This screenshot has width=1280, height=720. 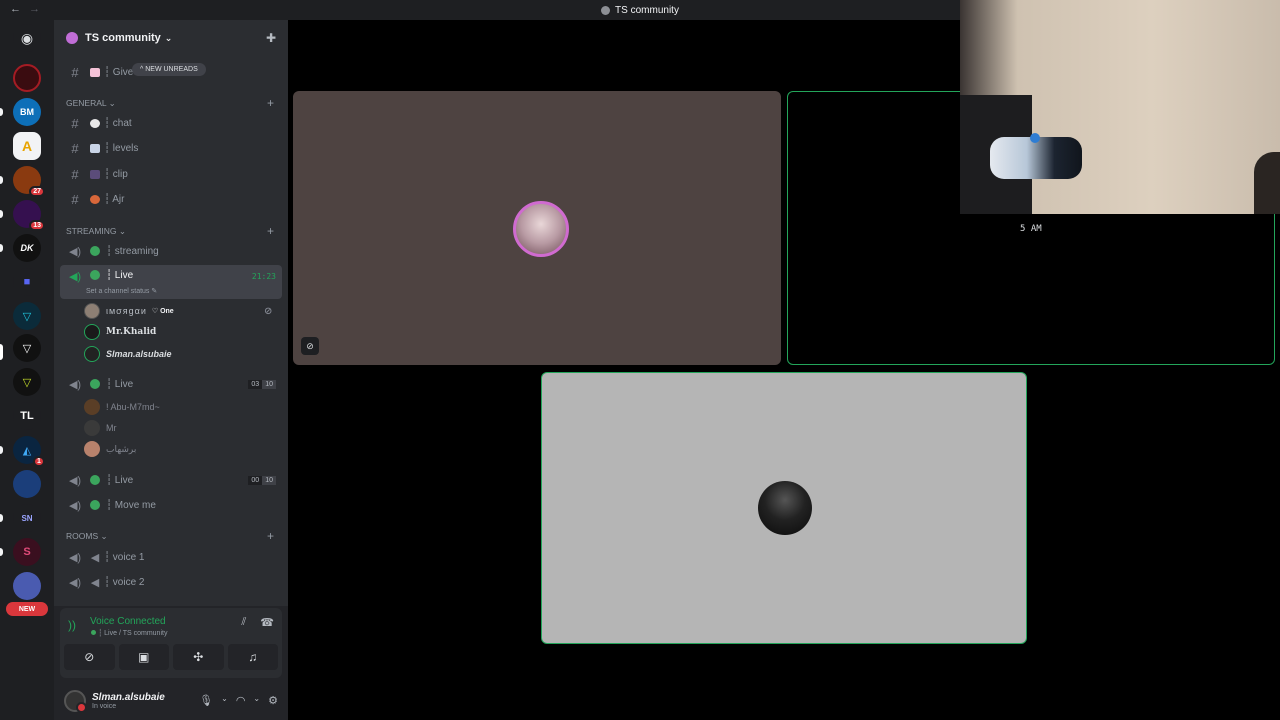 I want to click on forward-icon: →, so click(x=34, y=9).